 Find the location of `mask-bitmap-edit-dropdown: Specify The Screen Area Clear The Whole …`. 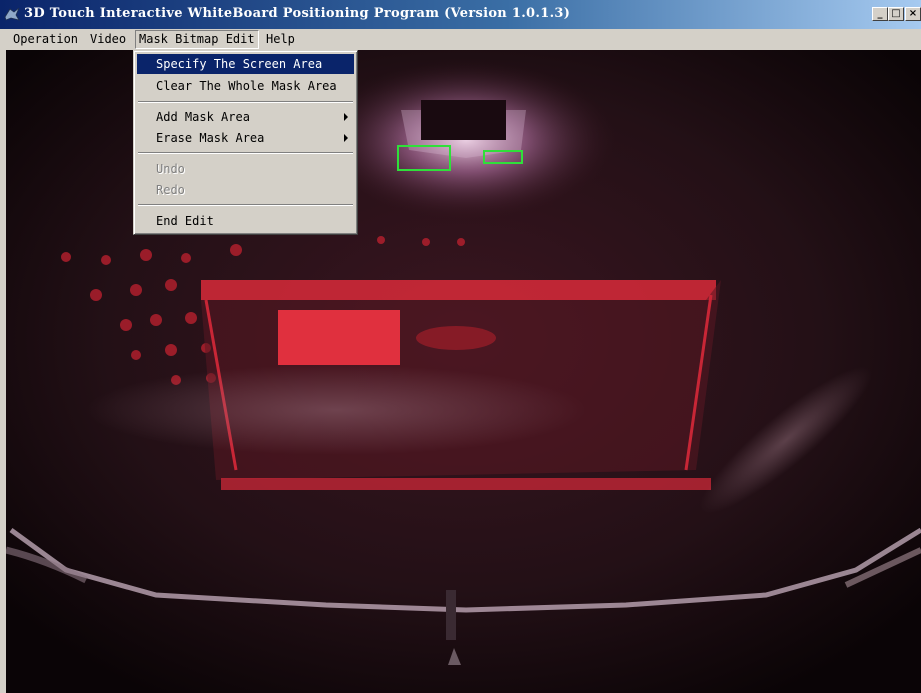

mask-bitmap-edit-dropdown: Specify The Screen Area Clear The Whole … is located at coordinates (245, 142).